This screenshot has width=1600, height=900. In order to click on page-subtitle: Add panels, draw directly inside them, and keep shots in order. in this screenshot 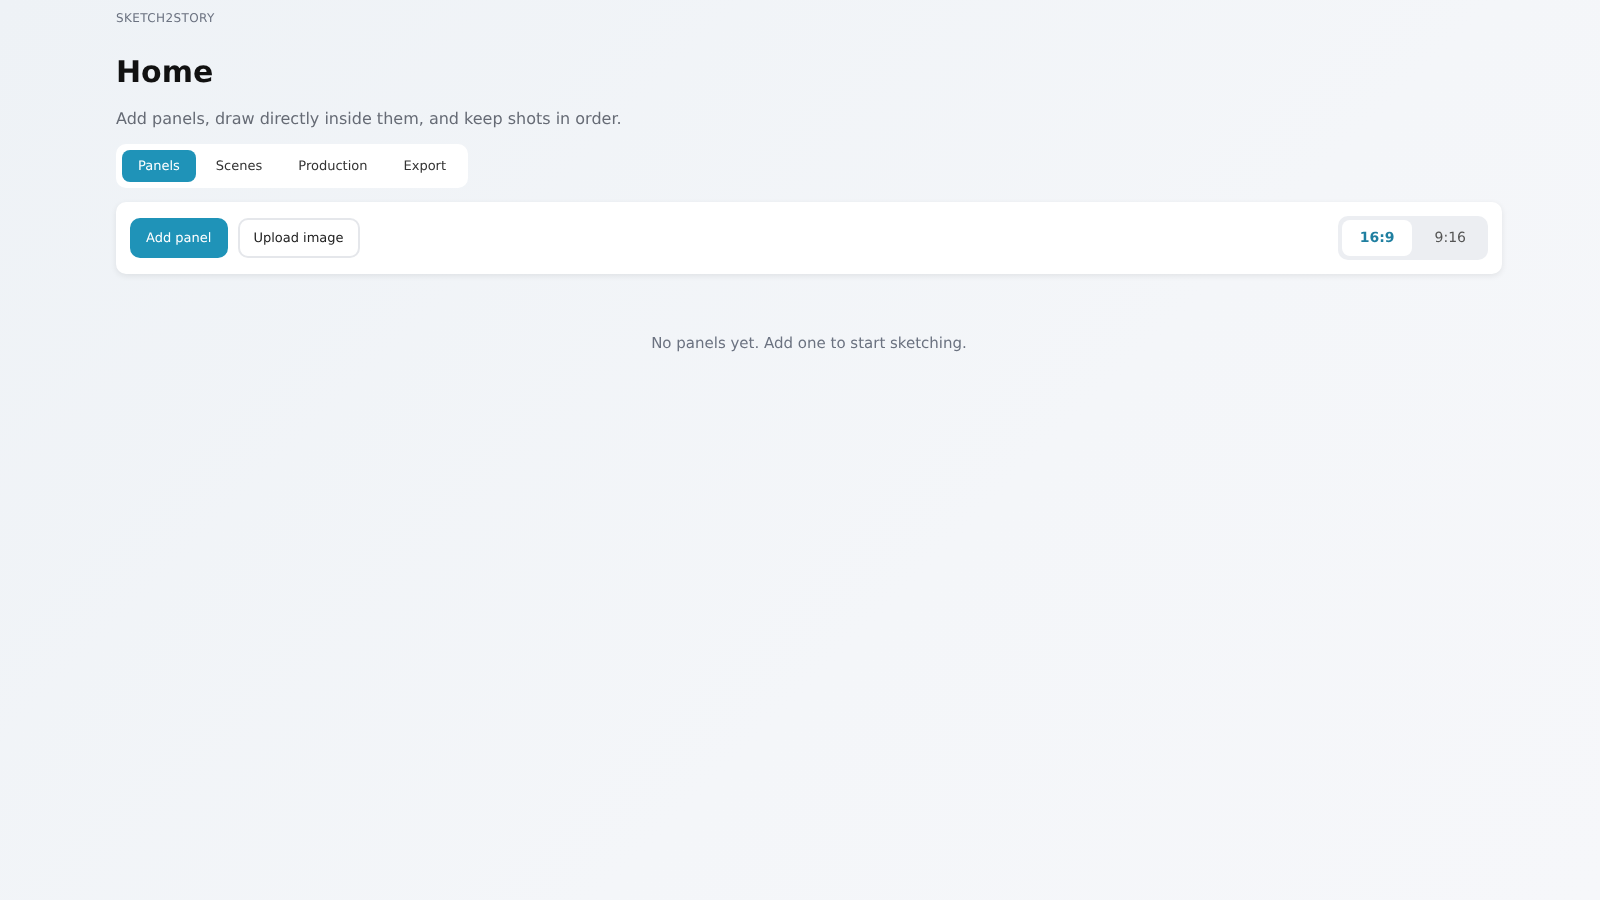, I will do `click(370, 119)`.